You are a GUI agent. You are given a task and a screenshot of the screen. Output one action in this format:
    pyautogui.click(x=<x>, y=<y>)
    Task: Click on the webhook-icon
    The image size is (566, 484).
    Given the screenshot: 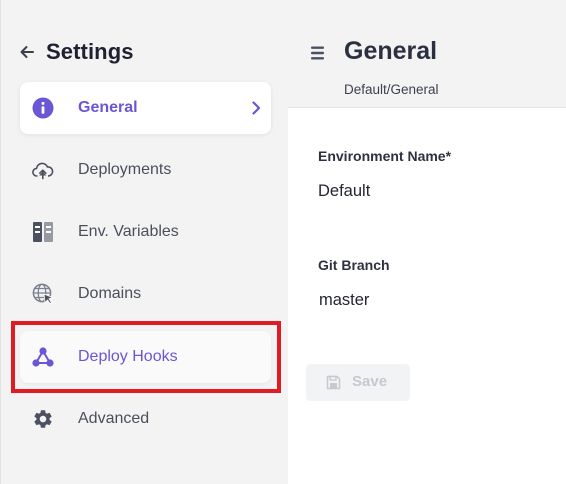 What is the action you would take?
    pyautogui.click(x=43, y=357)
    